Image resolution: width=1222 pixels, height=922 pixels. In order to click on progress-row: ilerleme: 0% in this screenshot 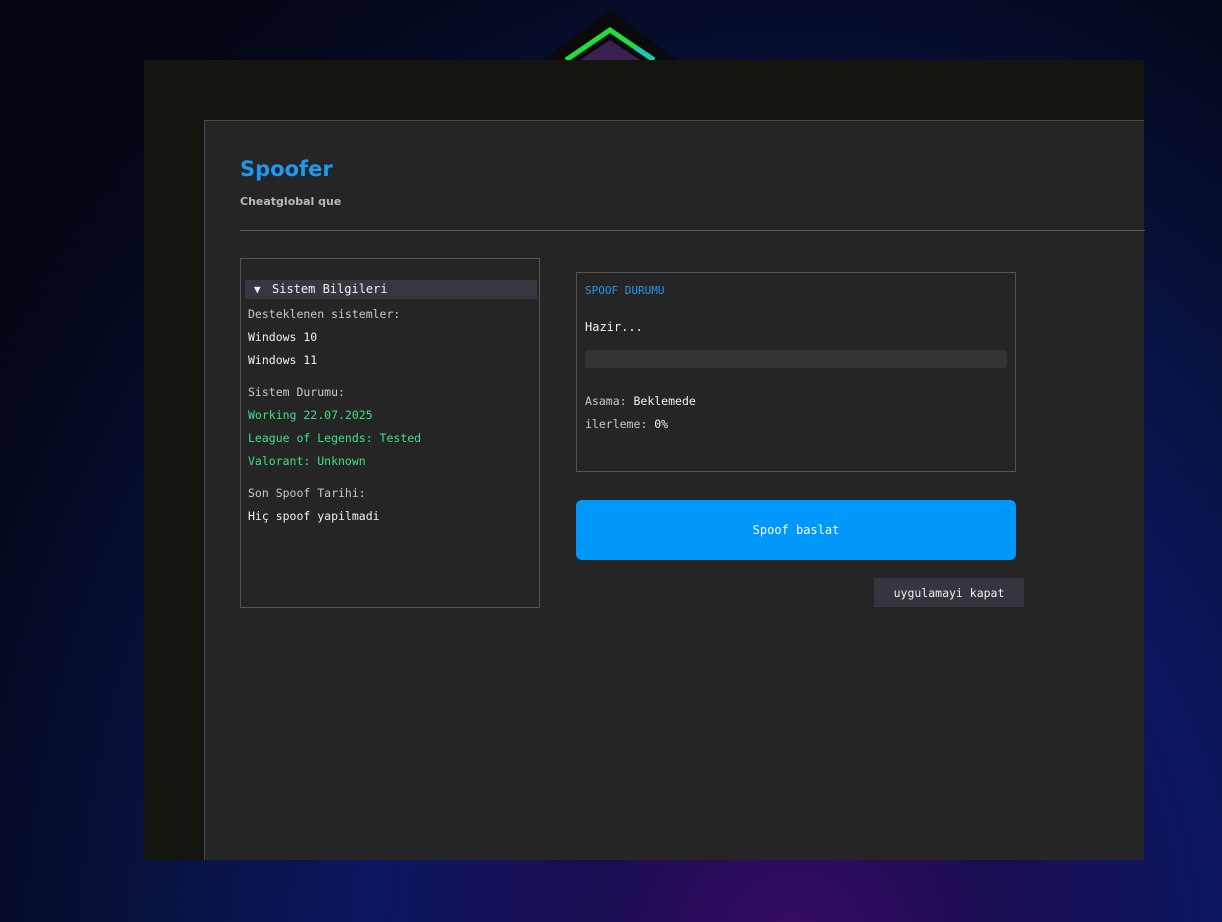, I will do `click(626, 424)`.